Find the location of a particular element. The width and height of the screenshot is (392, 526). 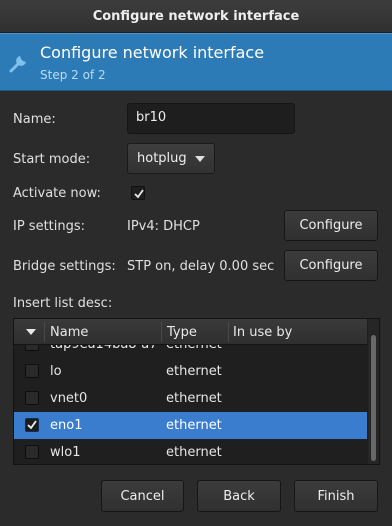

finish-button: Finish is located at coordinates (336, 496).